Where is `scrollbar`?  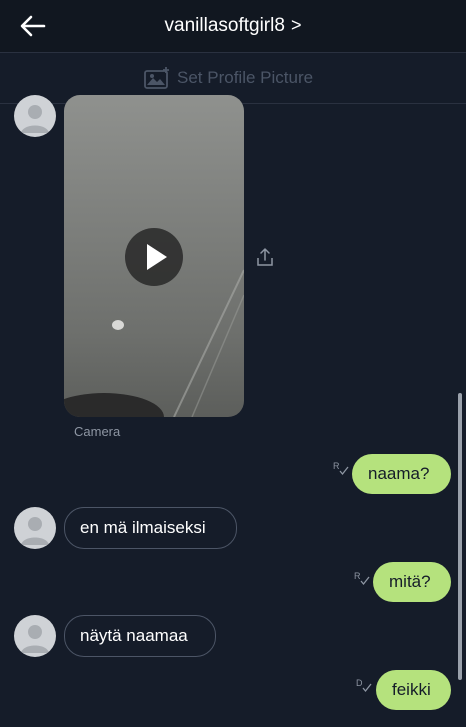 scrollbar is located at coordinates (460, 536).